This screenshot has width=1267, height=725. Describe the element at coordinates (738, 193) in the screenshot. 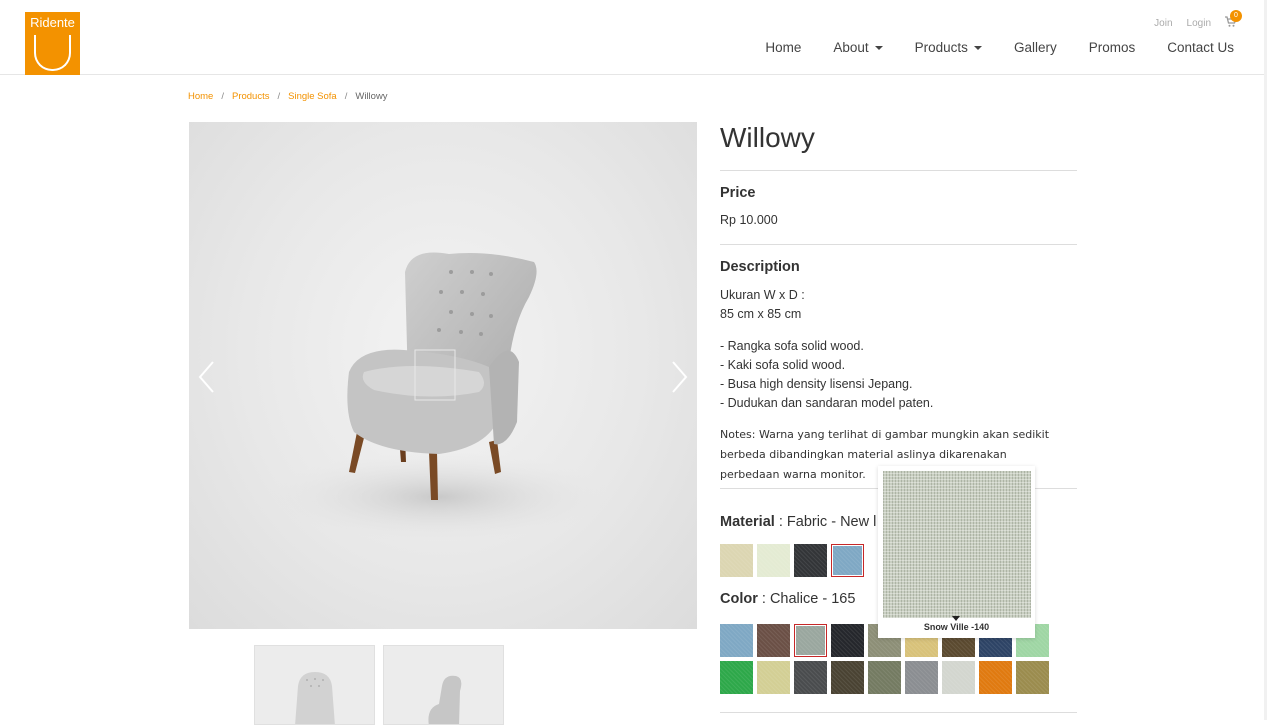

I see `price-label: Price` at that location.